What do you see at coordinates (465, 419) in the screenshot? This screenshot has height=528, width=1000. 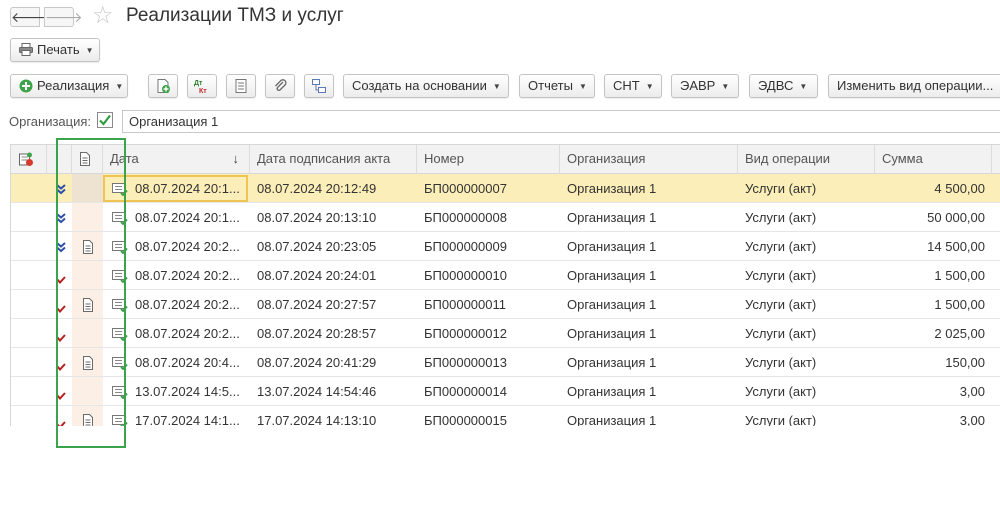 I see `cell-number: БП000000015` at bounding box center [465, 419].